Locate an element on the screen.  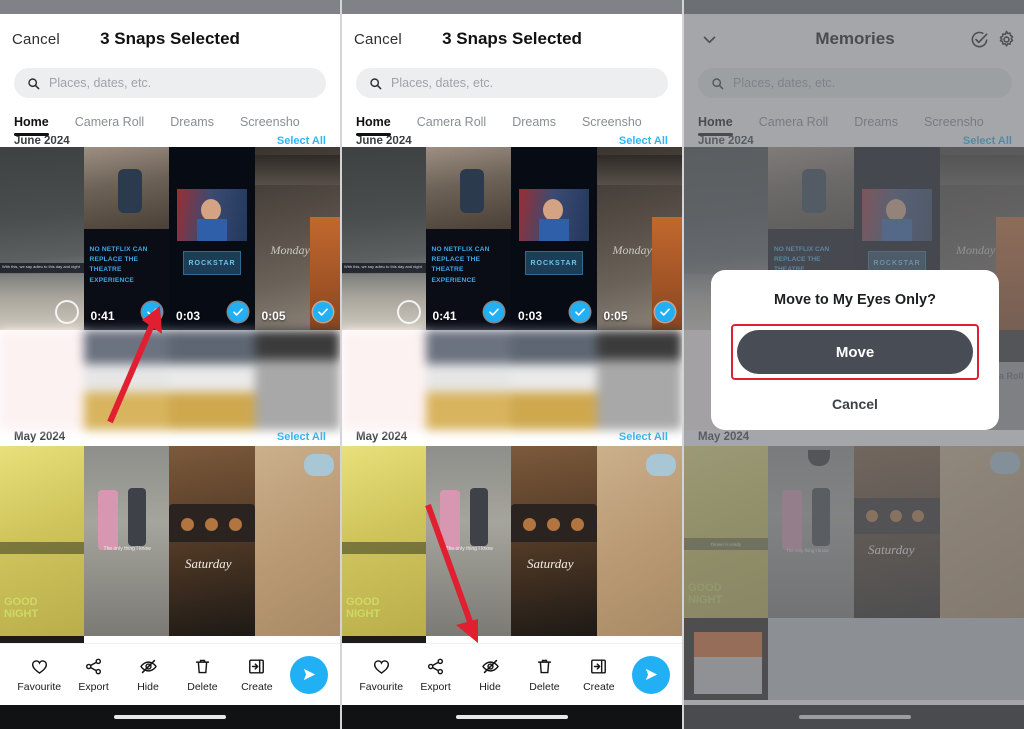
search-placeholder: Places, dates, etc. is located at coordinates (100, 83).